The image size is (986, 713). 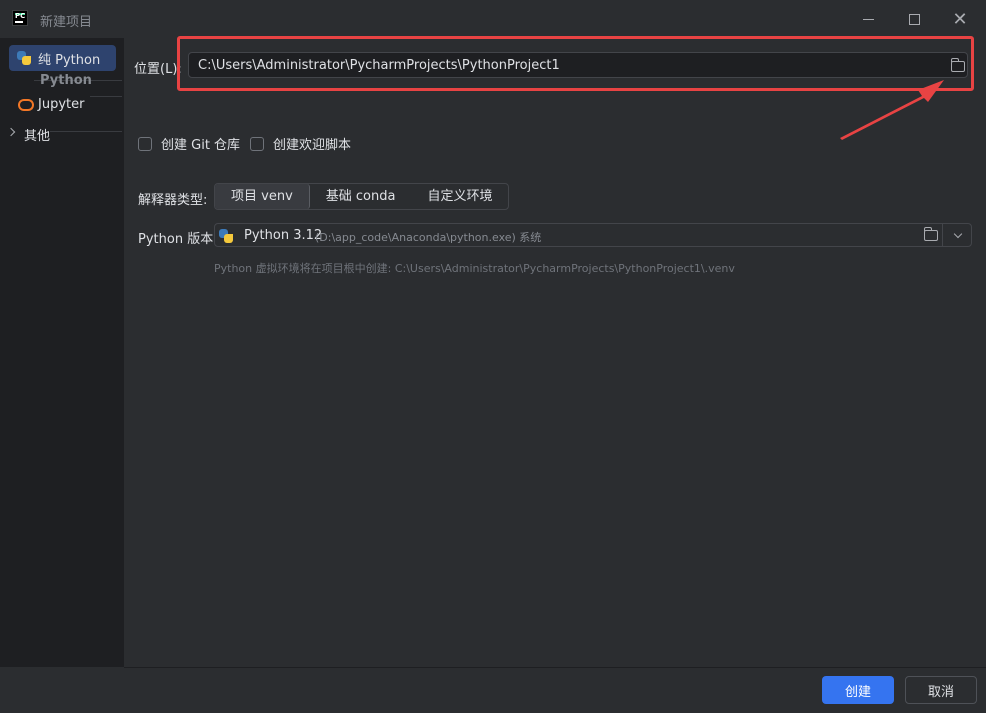 I want to click on sidebar-item-label: 纯 Python, so click(x=69, y=60).